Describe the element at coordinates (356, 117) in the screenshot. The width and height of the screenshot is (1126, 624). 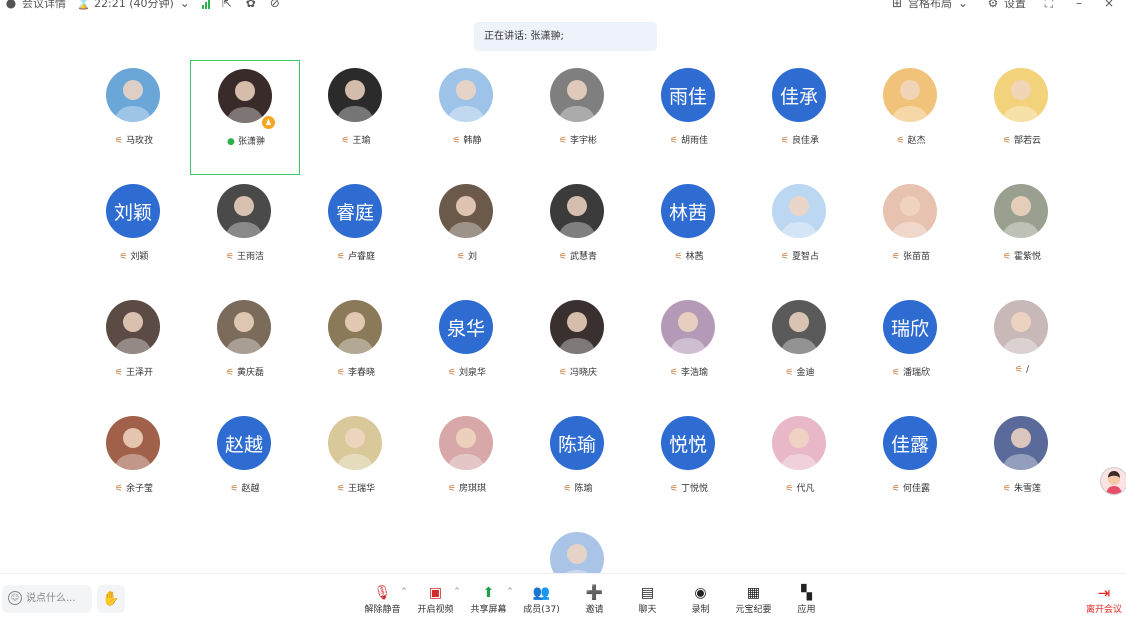
I see `participant-tile: ⚟ 王瑜` at that location.